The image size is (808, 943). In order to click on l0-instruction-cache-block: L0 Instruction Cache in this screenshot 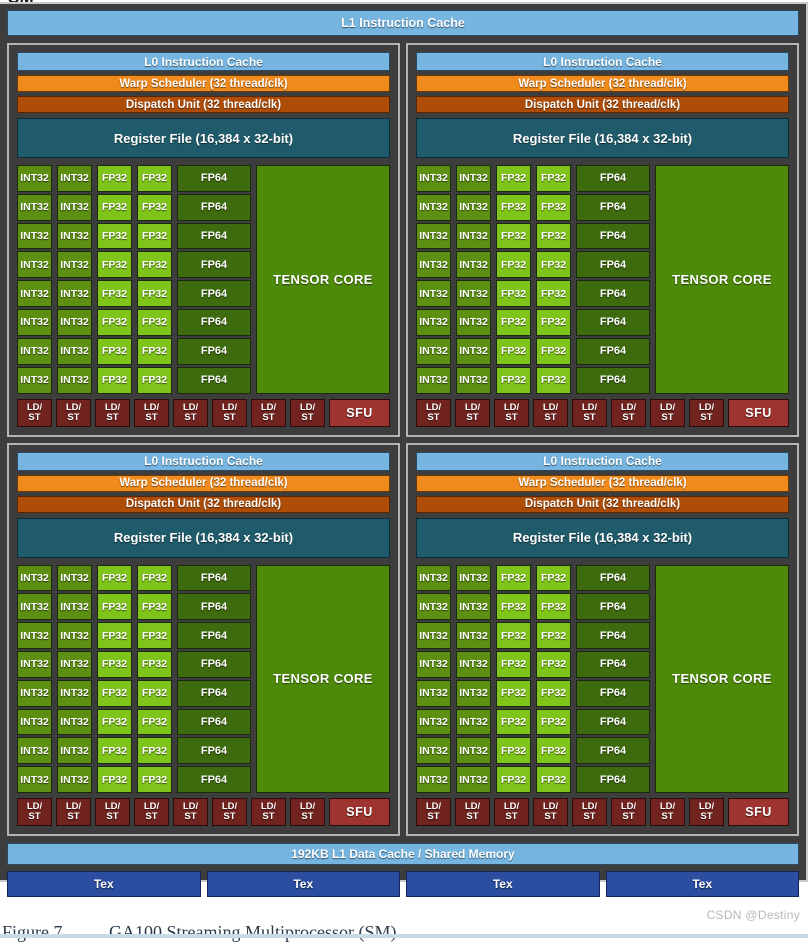, I will do `click(602, 61)`.